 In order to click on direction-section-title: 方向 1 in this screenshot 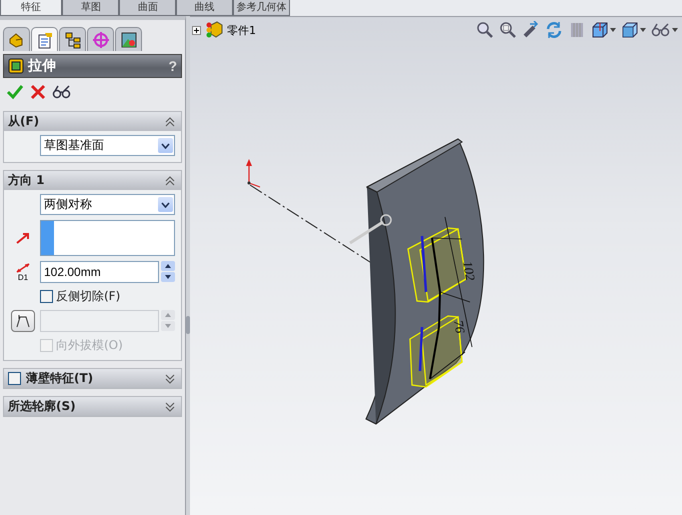, I will do `click(27, 180)`.